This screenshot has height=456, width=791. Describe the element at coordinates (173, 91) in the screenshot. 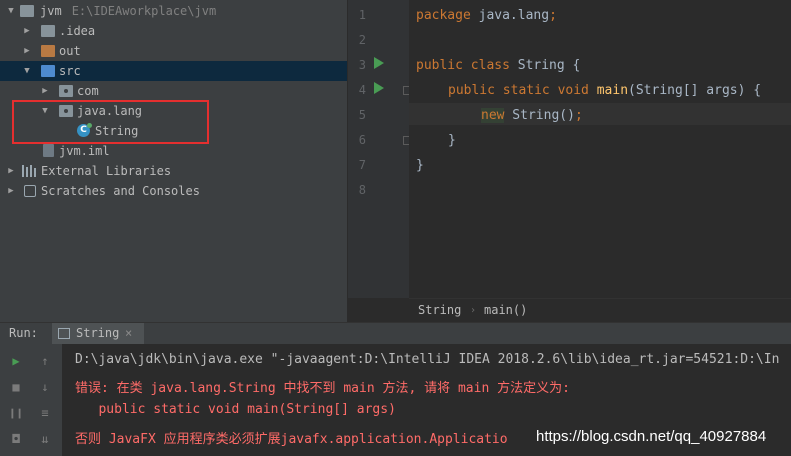

I see `tree-item-com: ▶ com` at that location.